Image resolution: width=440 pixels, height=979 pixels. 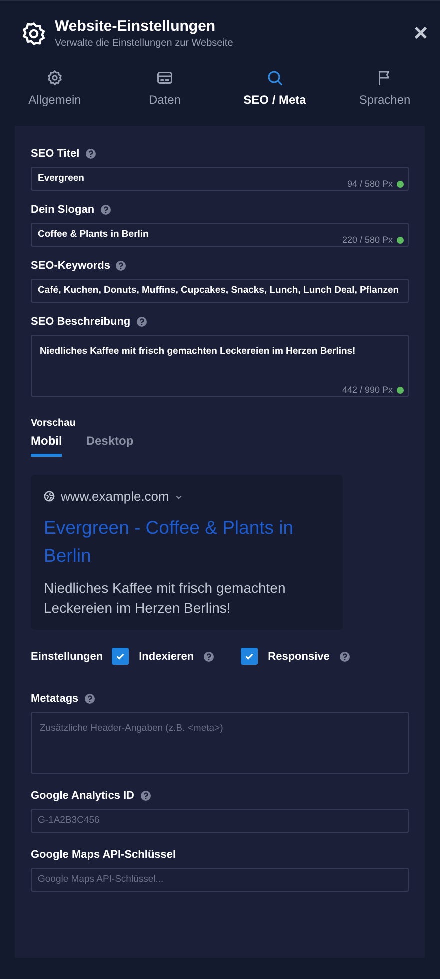 I want to click on preview-tab: Desktop, so click(x=110, y=445).